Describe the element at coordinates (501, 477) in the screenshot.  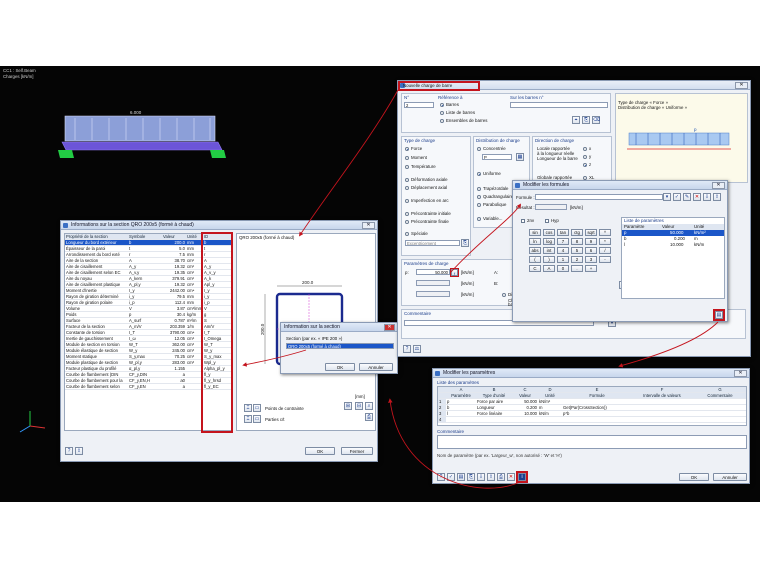
I see `camera-icon: ⎙` at that location.